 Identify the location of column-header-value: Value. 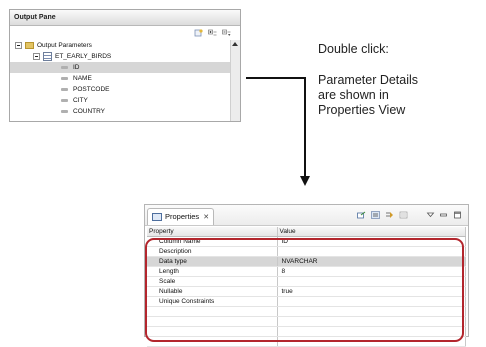
(371, 232).